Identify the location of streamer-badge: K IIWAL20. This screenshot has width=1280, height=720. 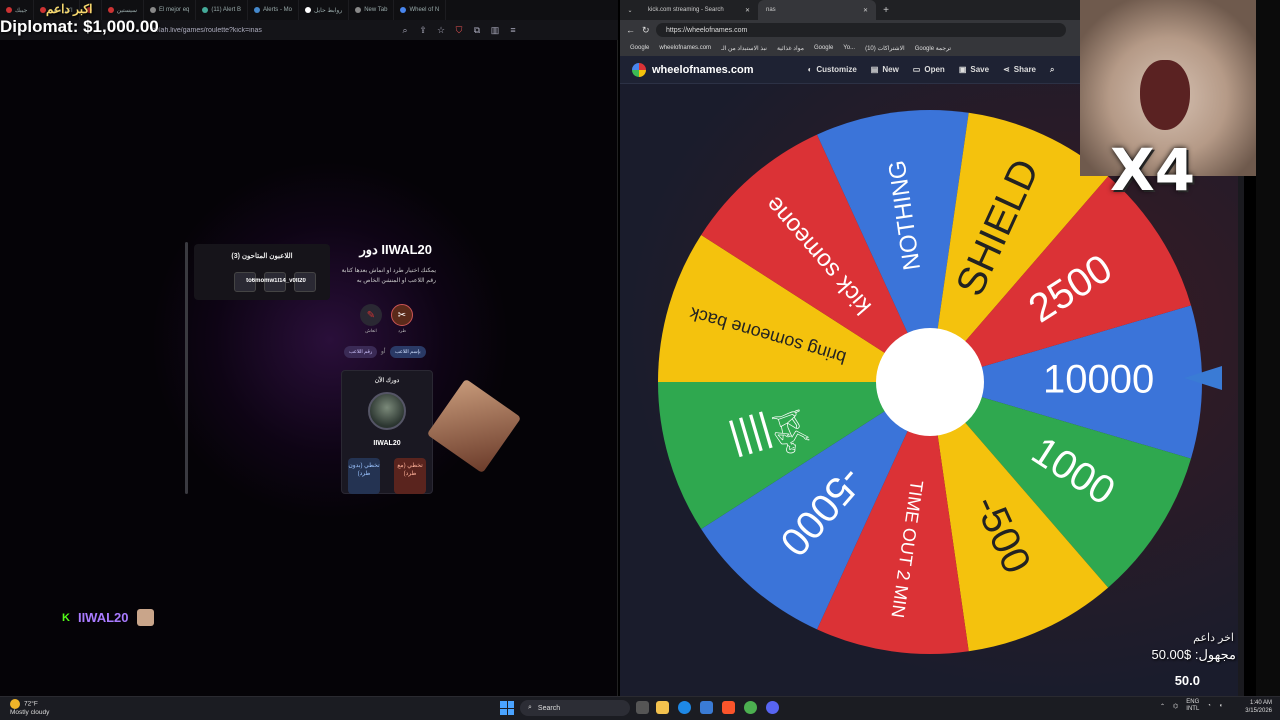
(108, 617).